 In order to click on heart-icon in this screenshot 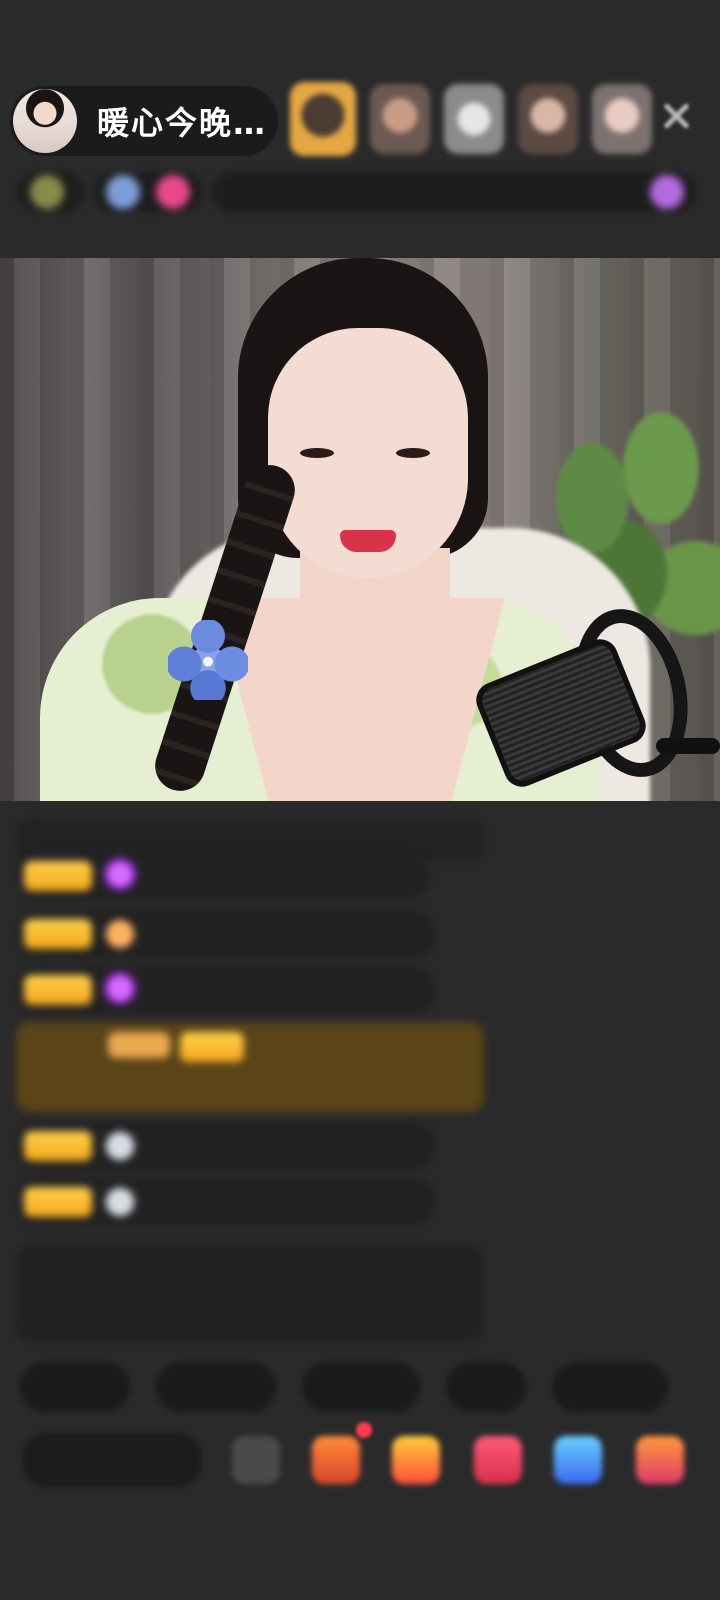, I will do `click(498, 1460)`.